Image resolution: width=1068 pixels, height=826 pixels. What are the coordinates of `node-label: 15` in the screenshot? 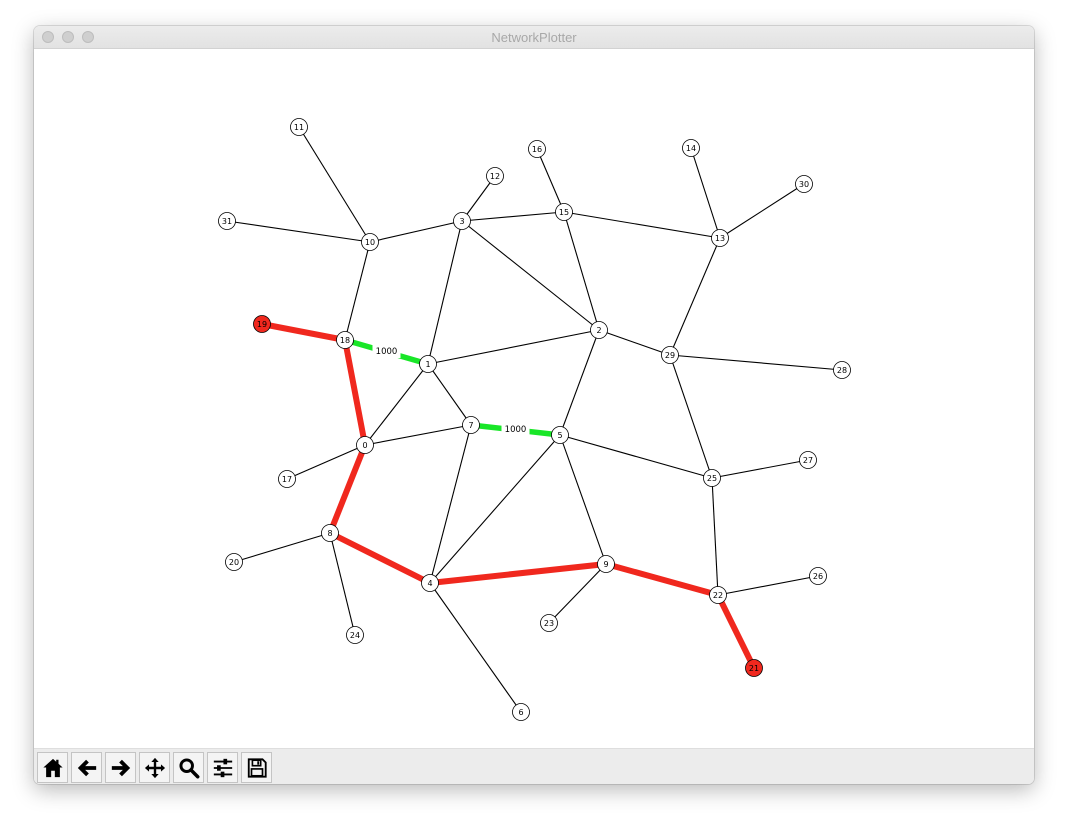 It's located at (564, 212).